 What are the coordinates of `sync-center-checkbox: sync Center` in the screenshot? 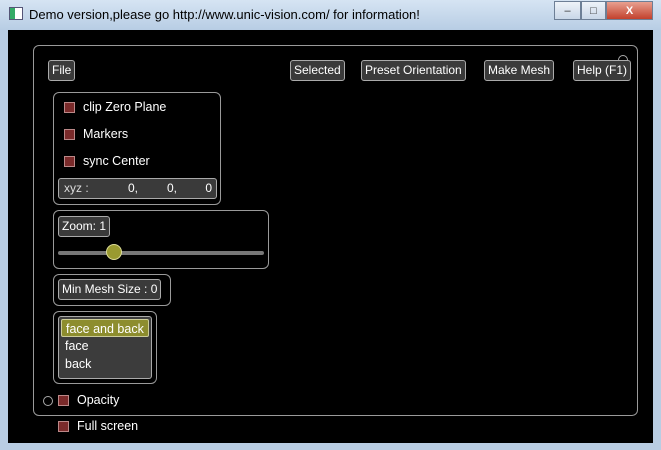 It's located at (107, 161).